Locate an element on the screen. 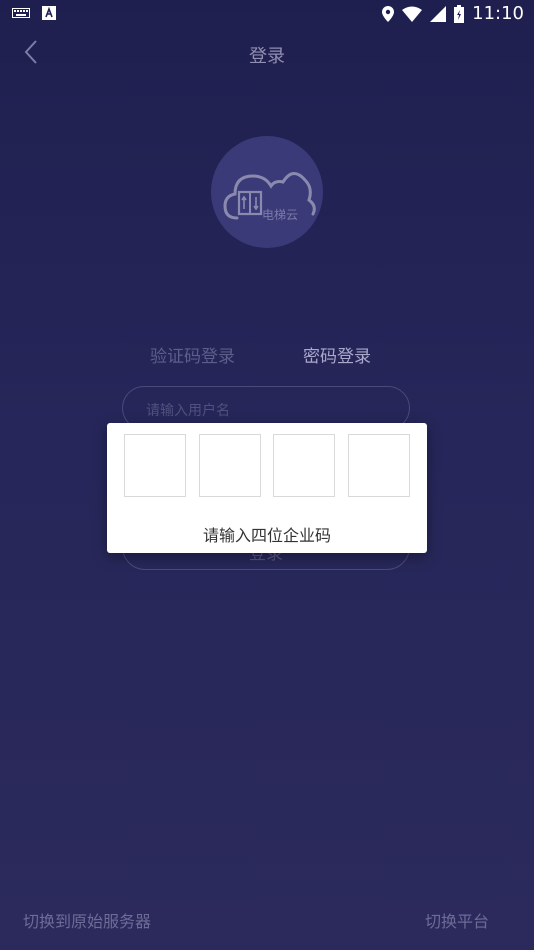  page-title: 登录 is located at coordinates (267, 56).